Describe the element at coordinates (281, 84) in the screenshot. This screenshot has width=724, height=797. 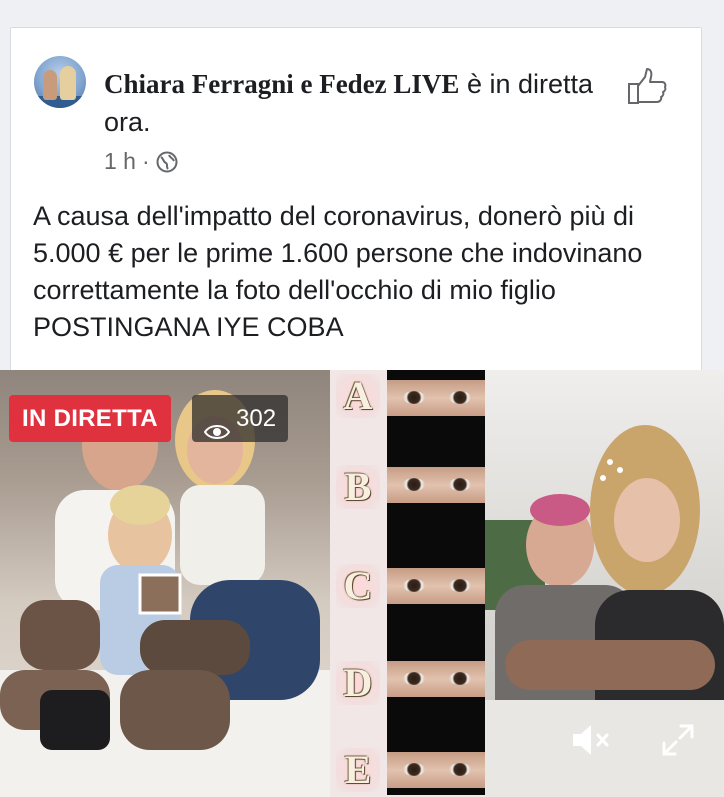
I see `author-name: Chiara Ferragni e Fedez LIVE` at that location.